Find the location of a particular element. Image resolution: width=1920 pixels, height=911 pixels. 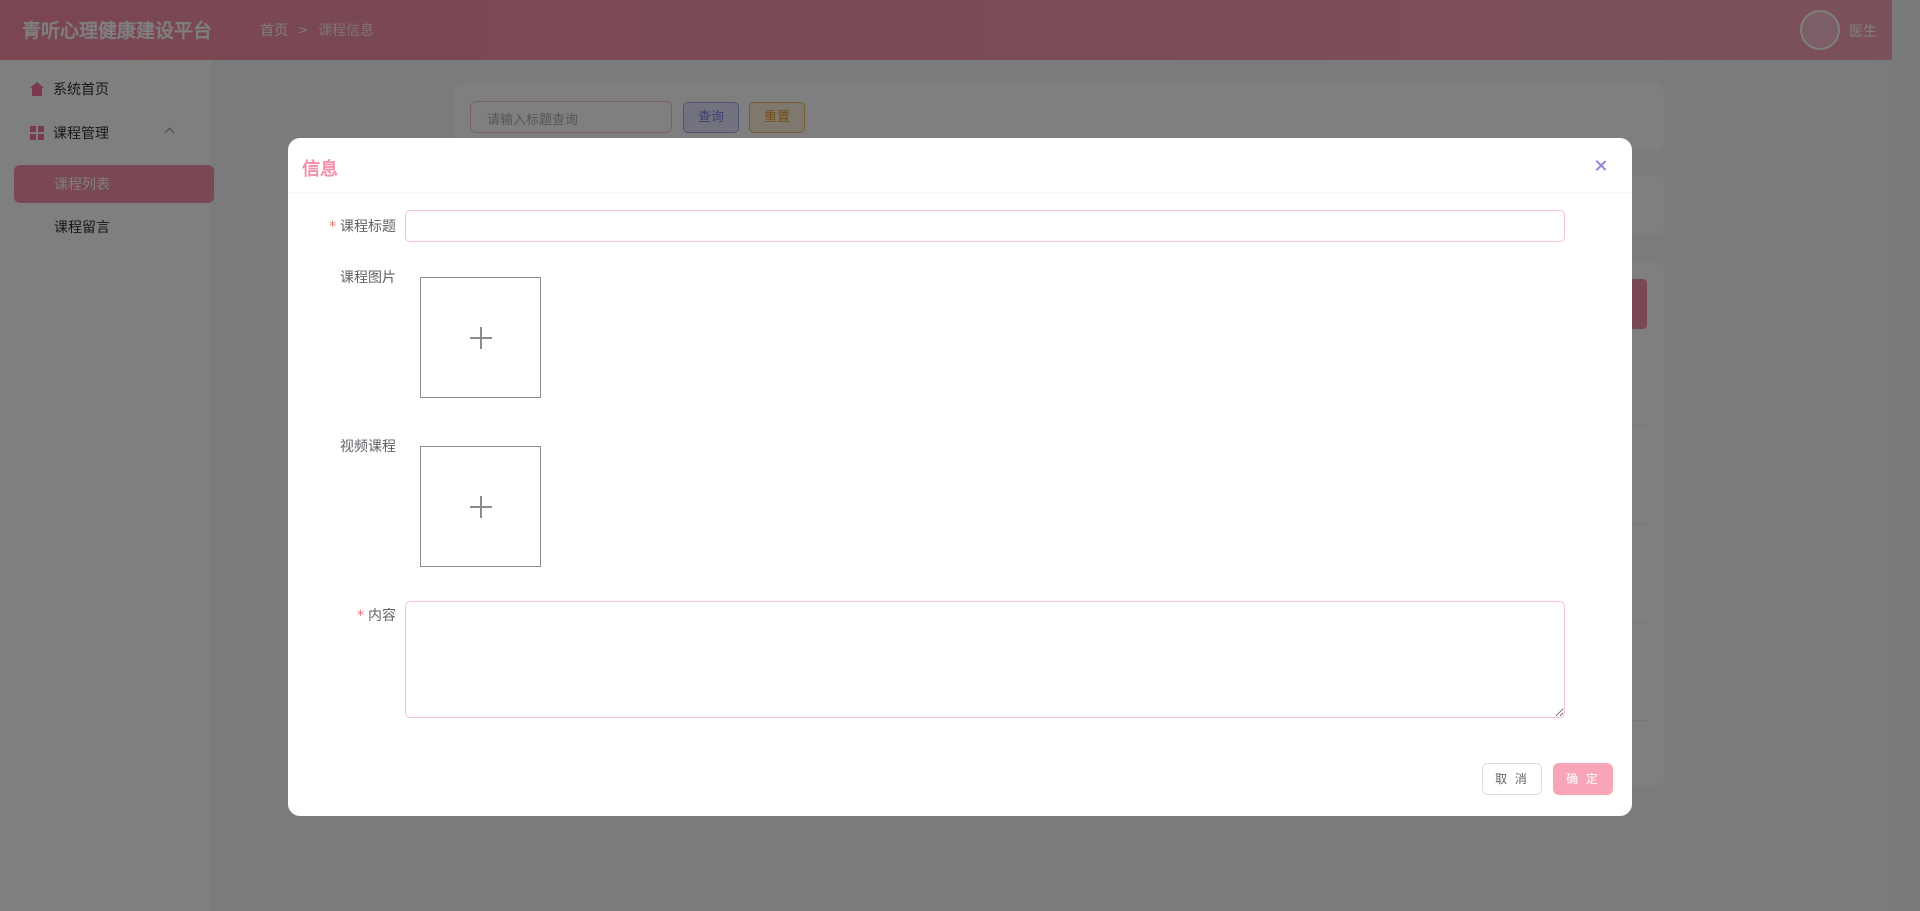

close-icon is located at coordinates (1601, 166).